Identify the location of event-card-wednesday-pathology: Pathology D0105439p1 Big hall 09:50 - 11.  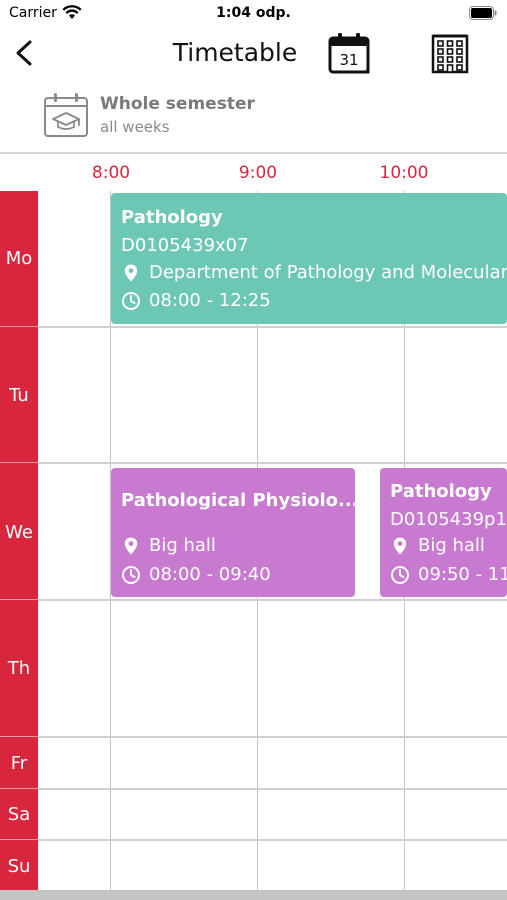
(443, 532).